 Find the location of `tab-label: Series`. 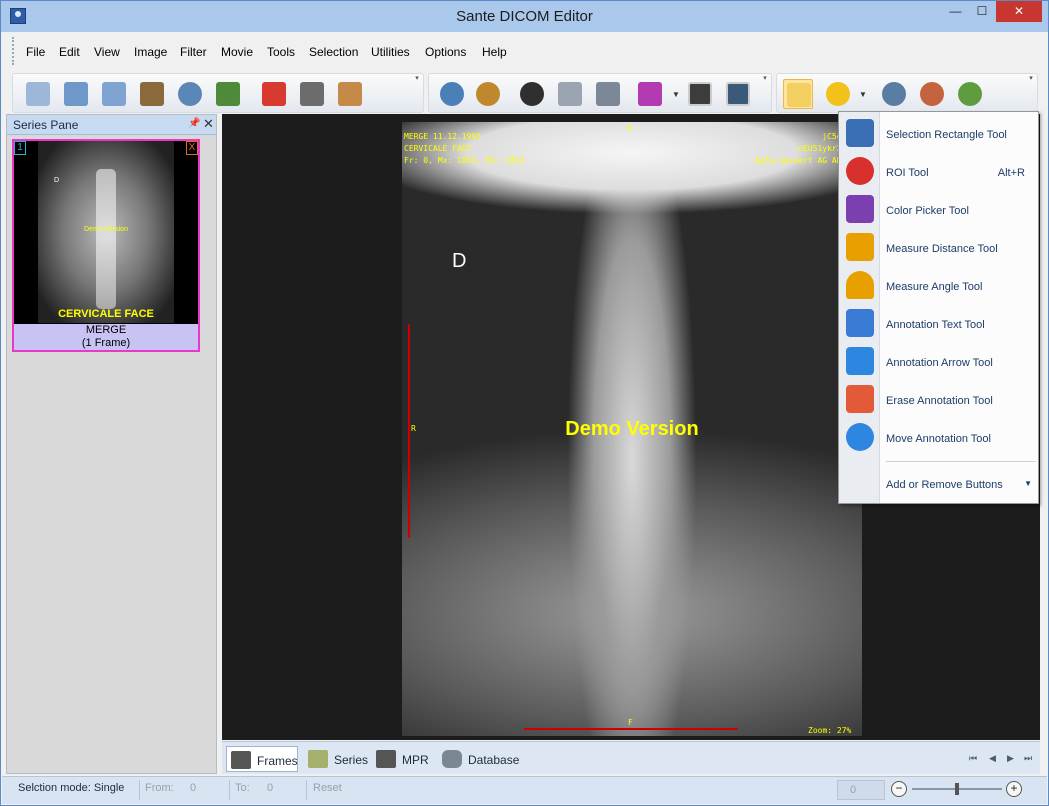

tab-label: Series is located at coordinates (351, 760).